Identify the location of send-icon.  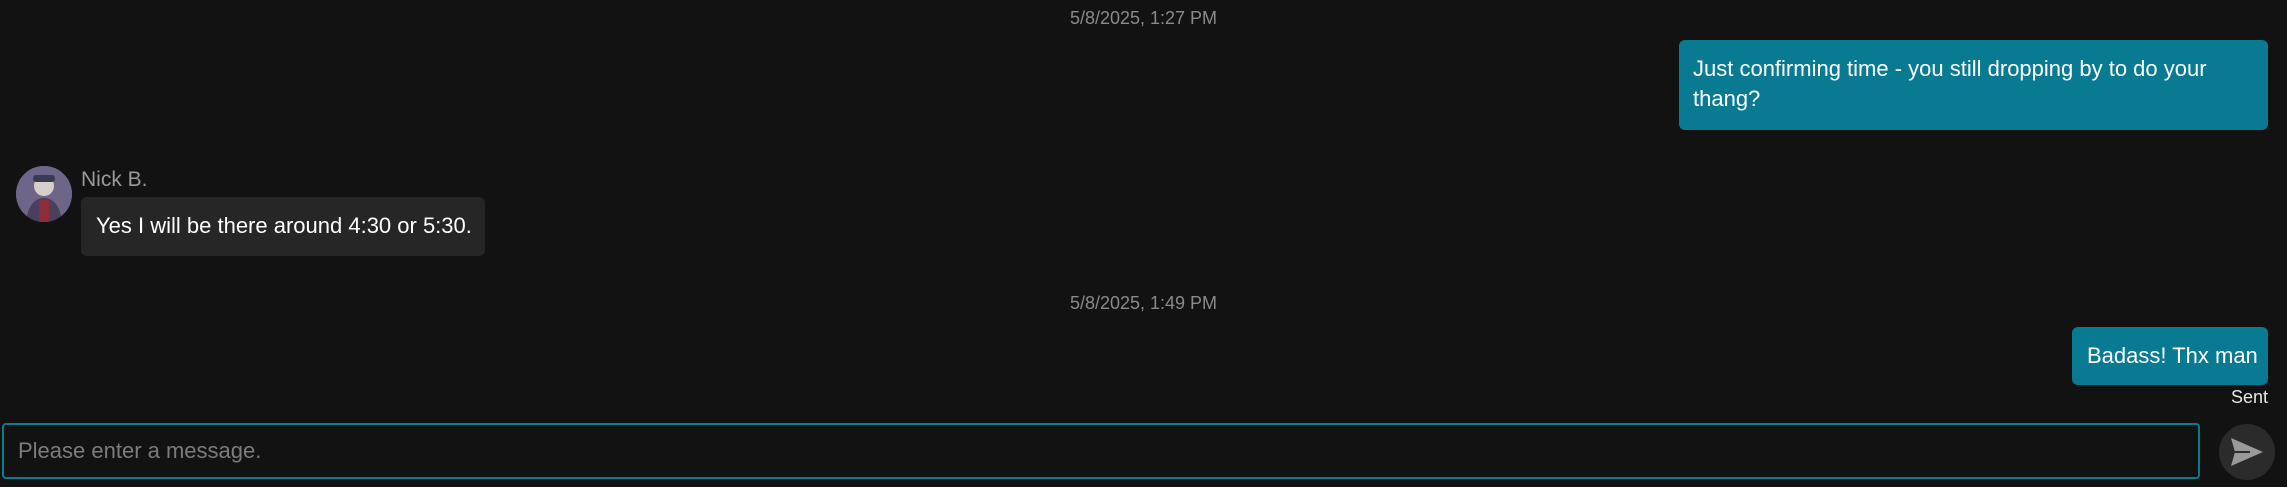
(2247, 452).